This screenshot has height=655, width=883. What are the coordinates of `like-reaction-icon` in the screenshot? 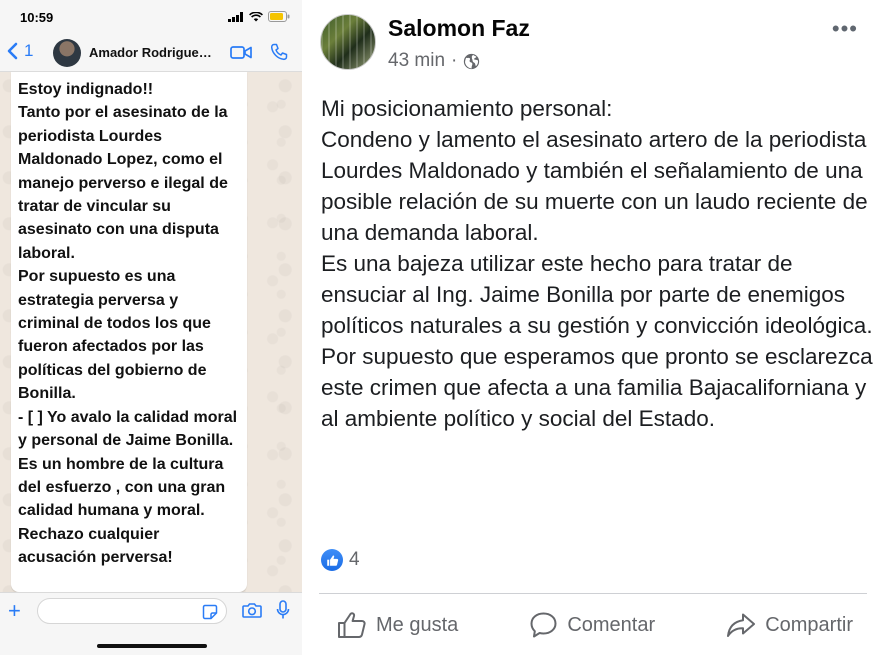 It's located at (332, 560).